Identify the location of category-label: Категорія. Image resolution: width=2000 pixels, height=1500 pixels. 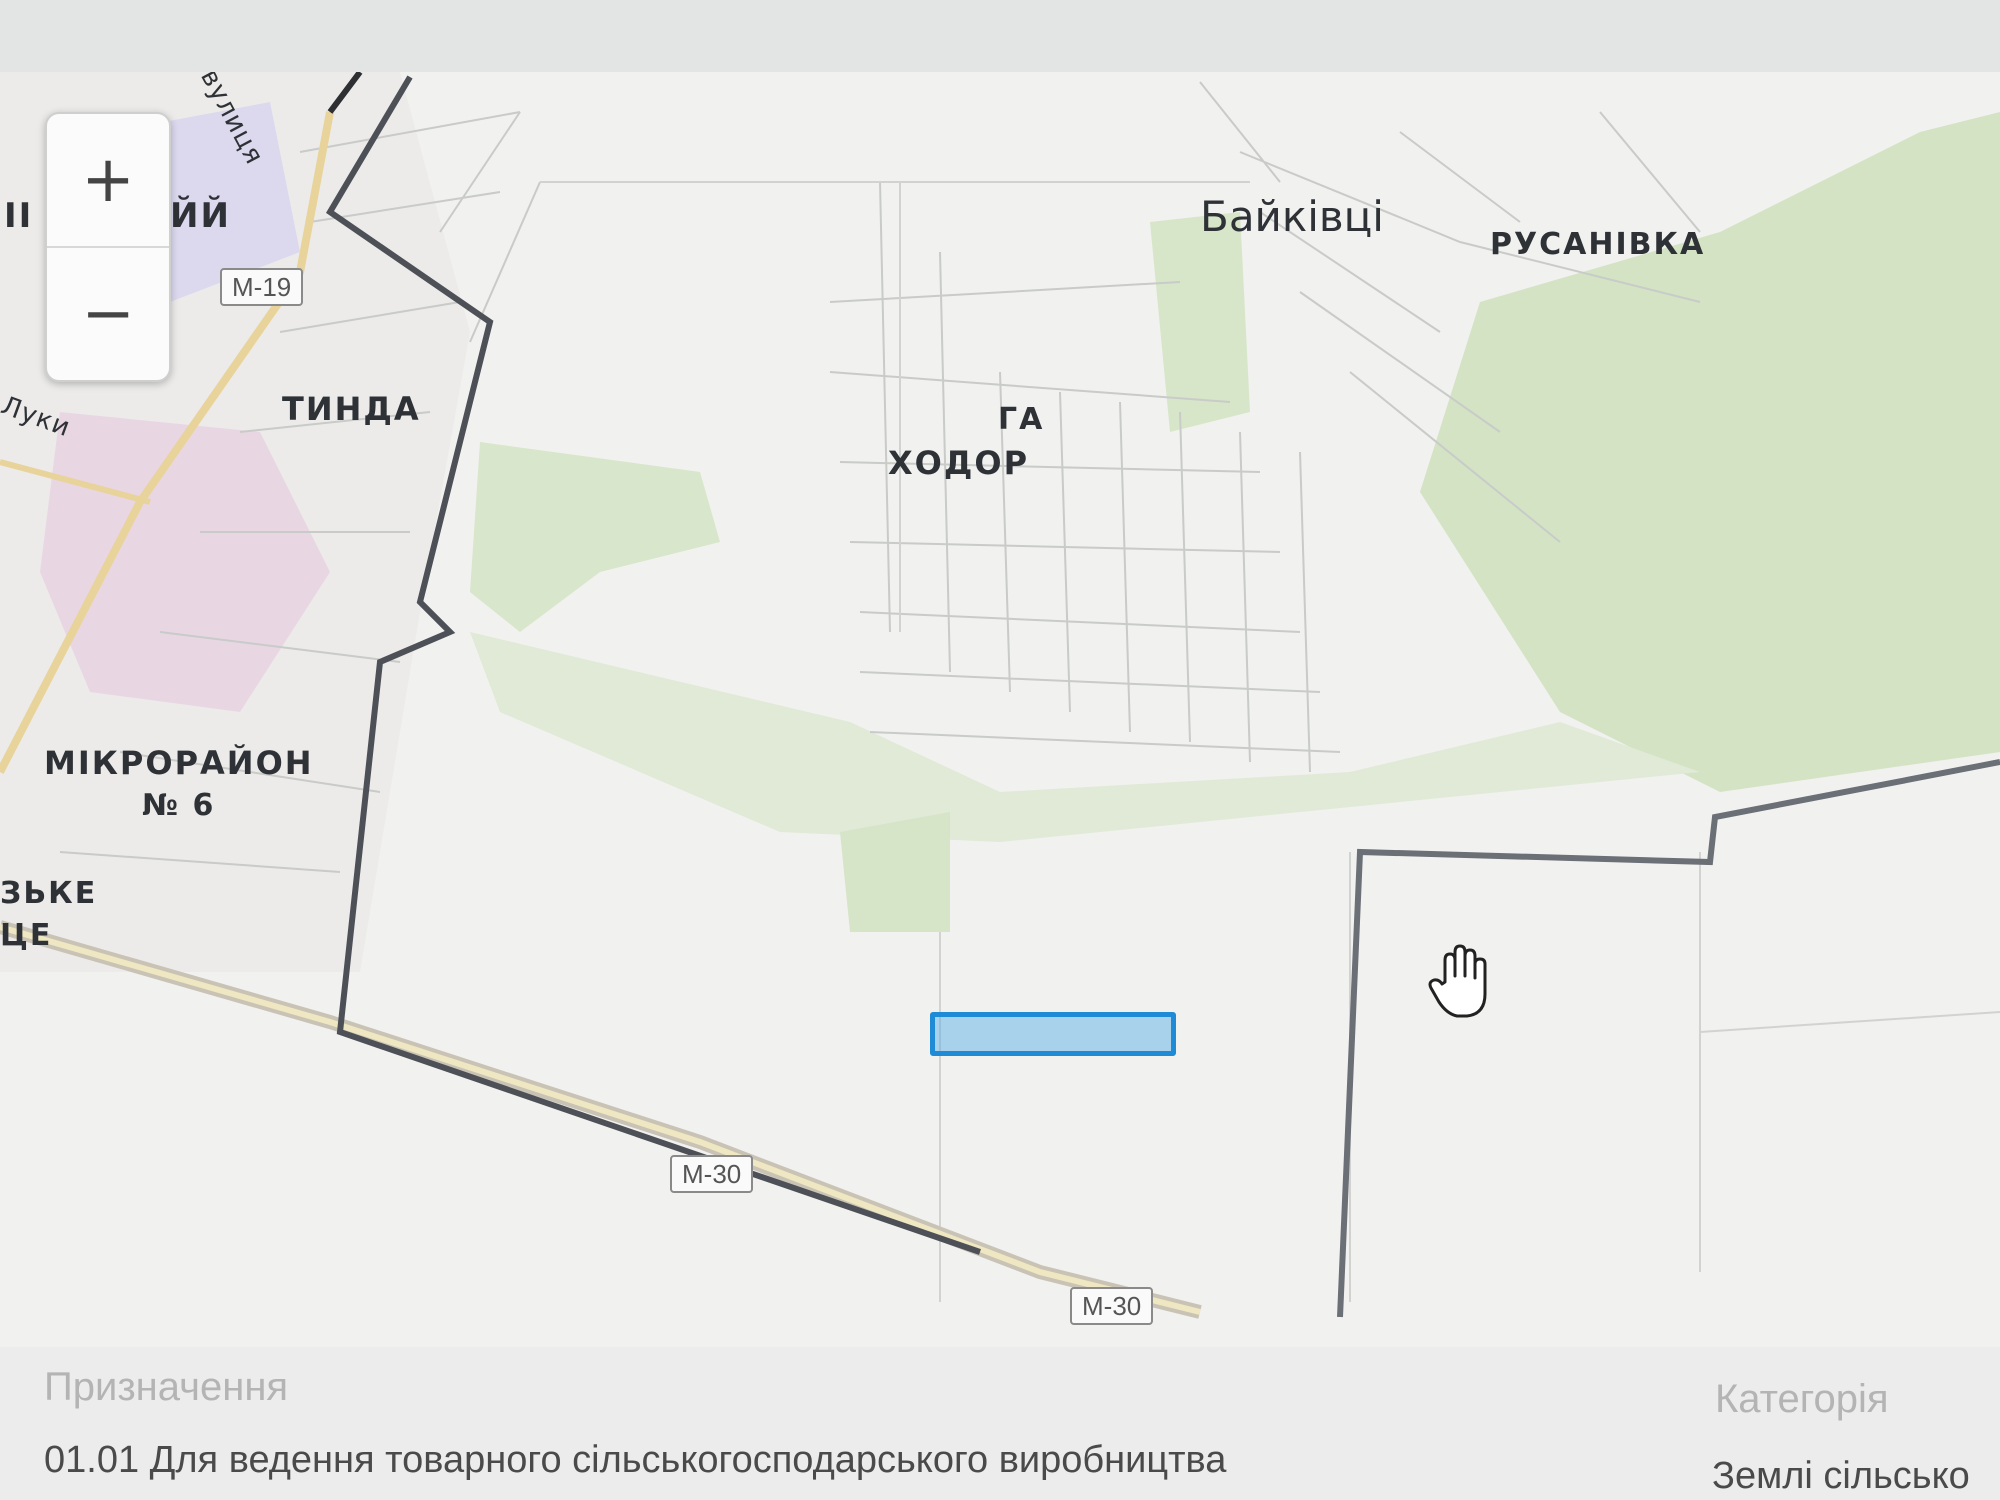
(1802, 1399).